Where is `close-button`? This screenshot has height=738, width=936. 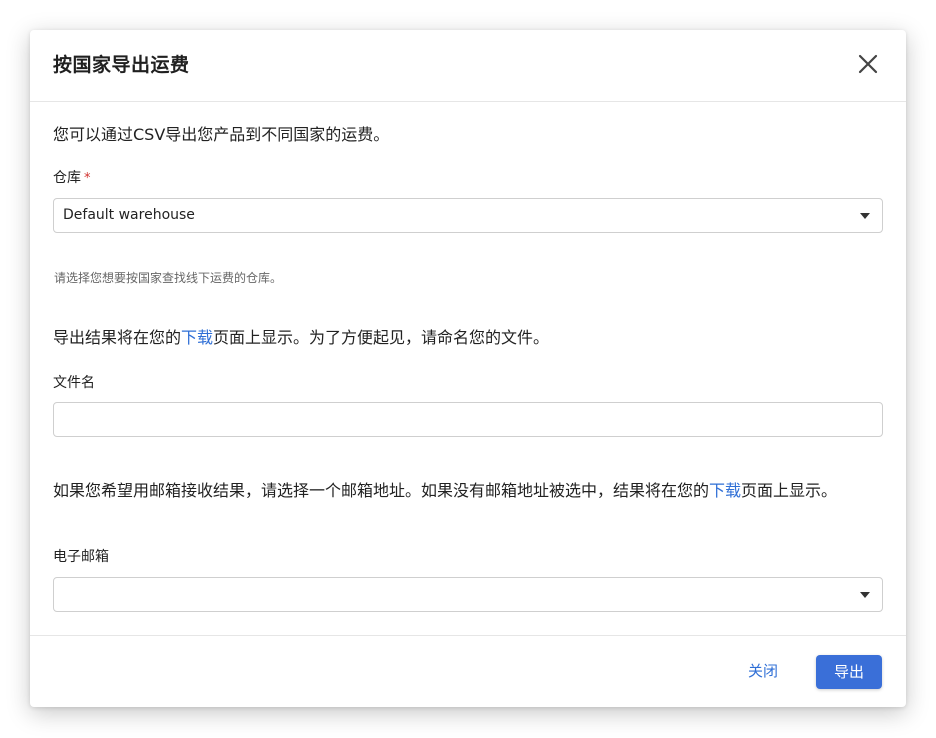 close-button is located at coordinates (868, 64).